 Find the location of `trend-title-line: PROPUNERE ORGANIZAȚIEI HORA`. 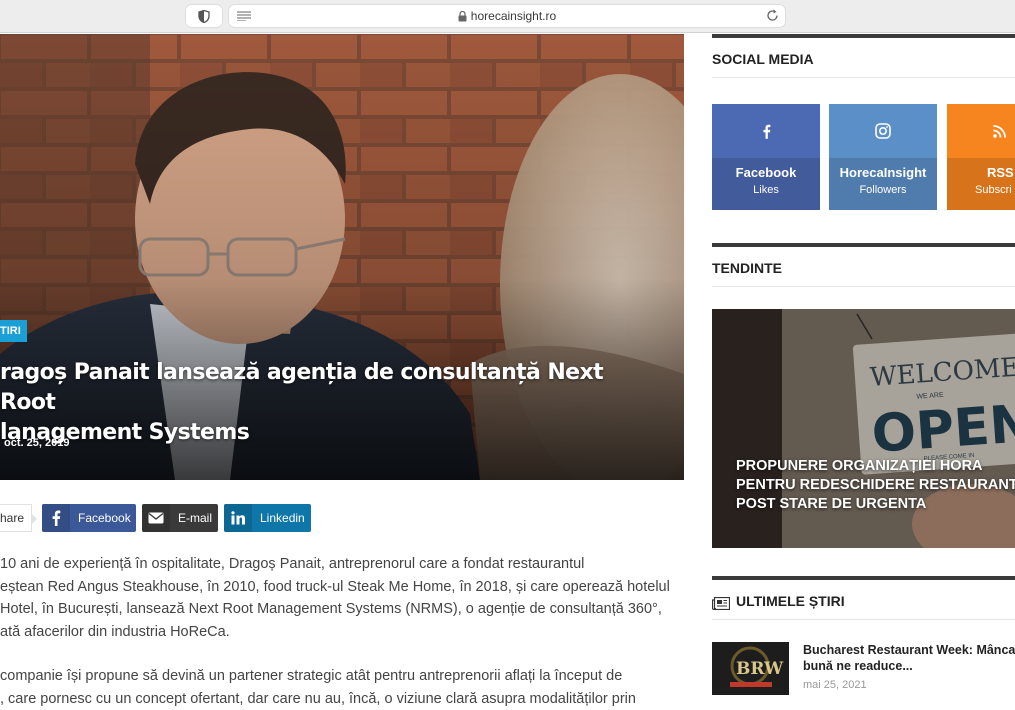

trend-title-line: PROPUNERE ORGANIZAȚIEI HORA is located at coordinates (859, 466).